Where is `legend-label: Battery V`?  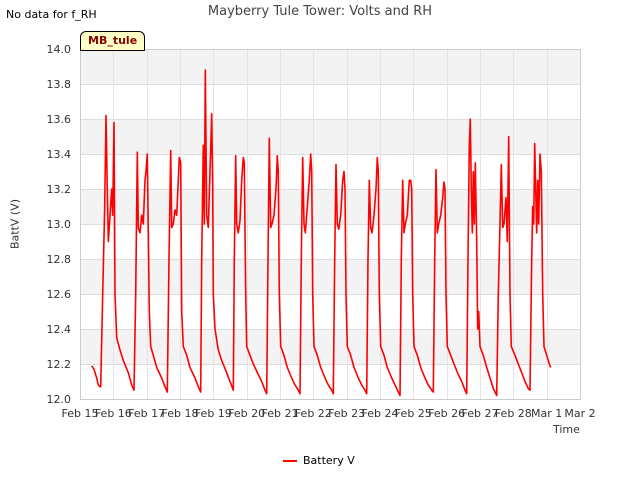
legend-label: Battery V is located at coordinates (329, 460).